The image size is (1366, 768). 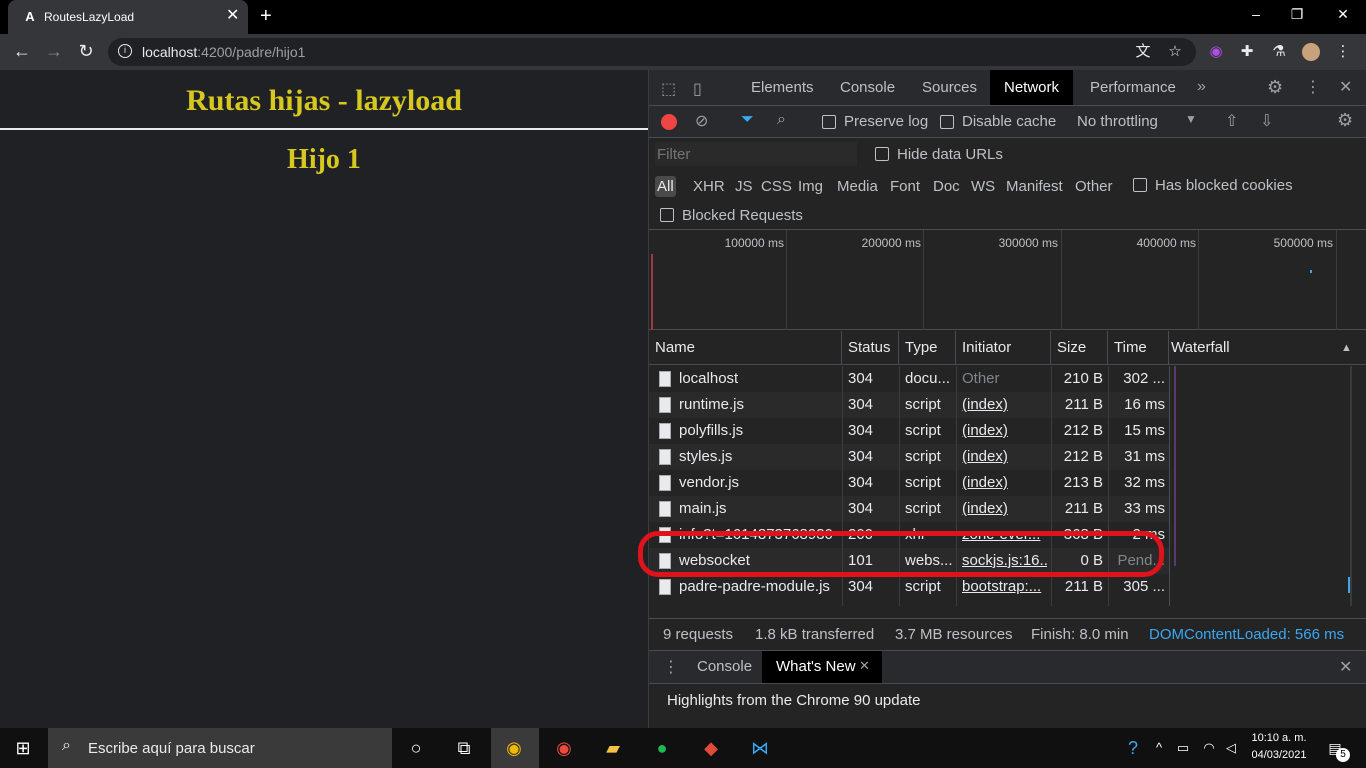 What do you see at coordinates (1140, 185) in the screenshot?
I see `has-blocked-cookies-checkbox` at bounding box center [1140, 185].